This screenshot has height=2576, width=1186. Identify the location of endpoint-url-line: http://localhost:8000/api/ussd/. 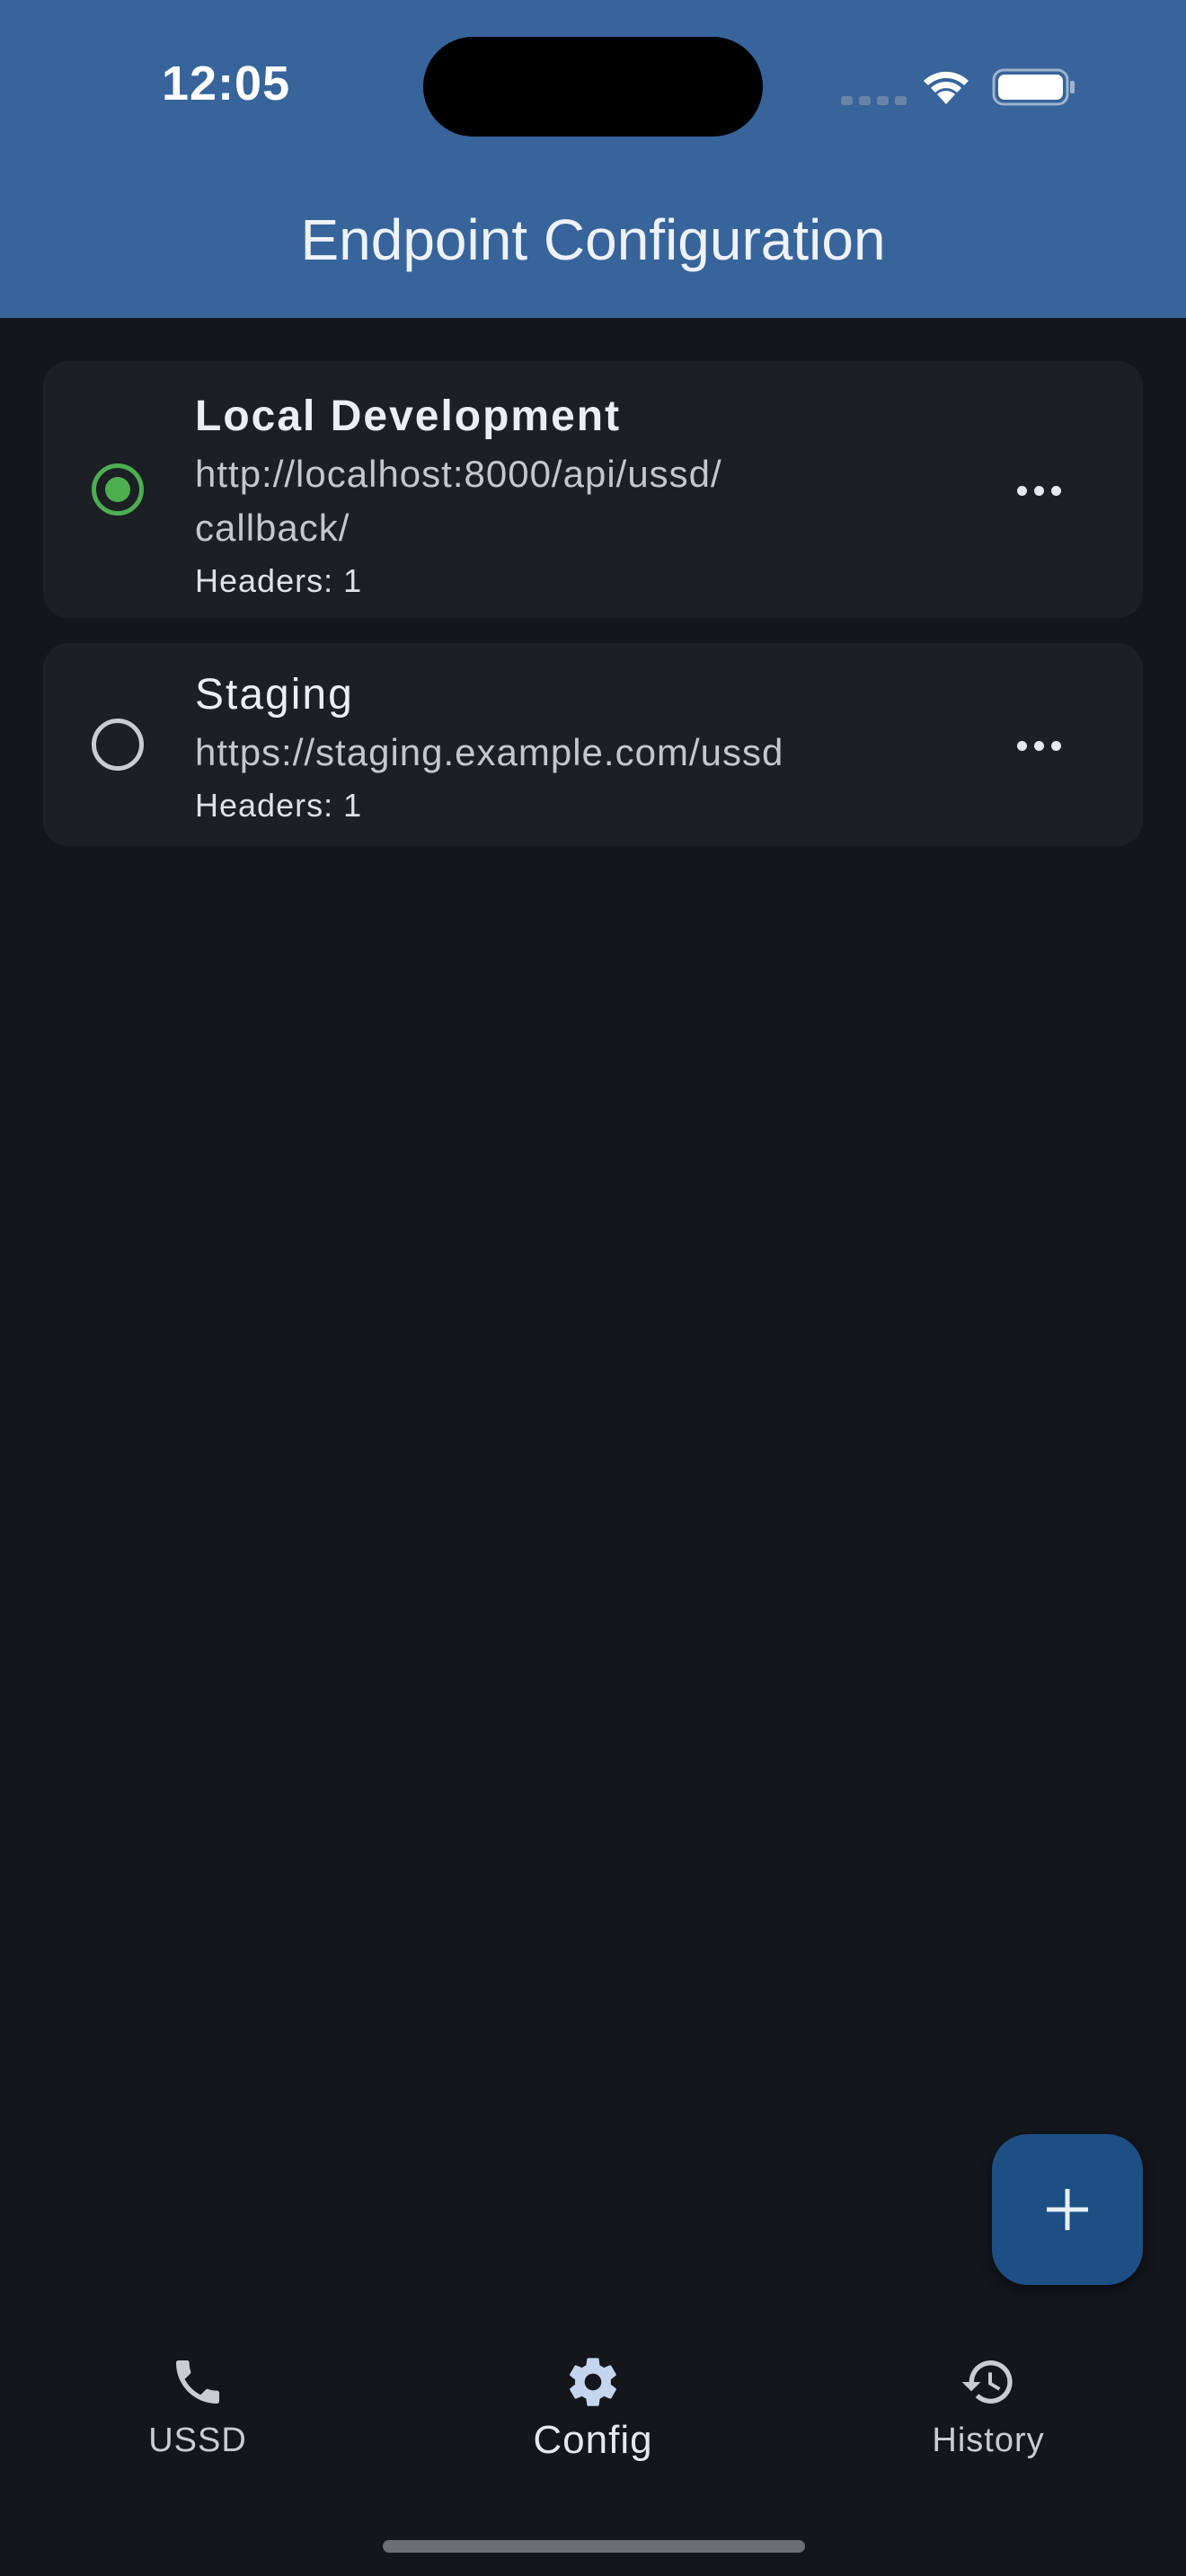
(458, 474).